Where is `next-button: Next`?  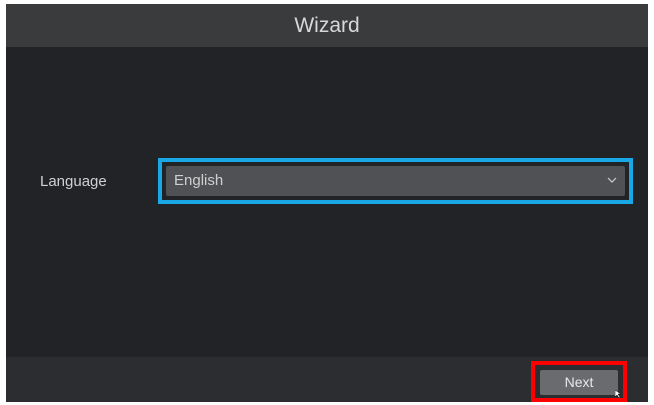
next-button: Next is located at coordinates (579, 382).